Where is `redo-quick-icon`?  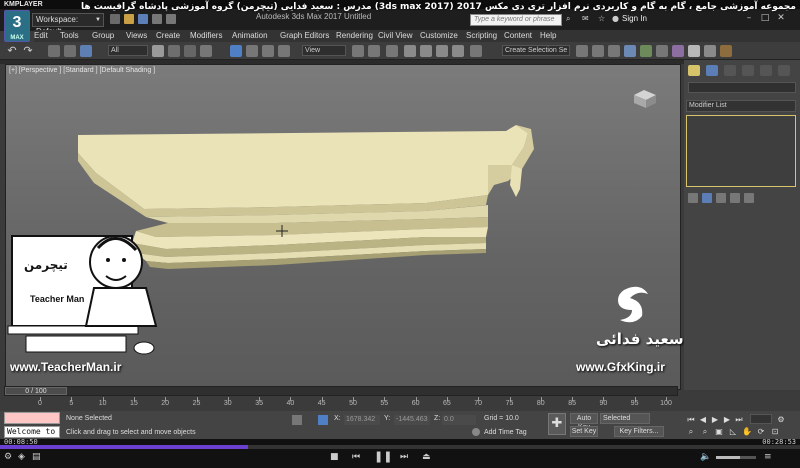 redo-quick-icon is located at coordinates (171, 19).